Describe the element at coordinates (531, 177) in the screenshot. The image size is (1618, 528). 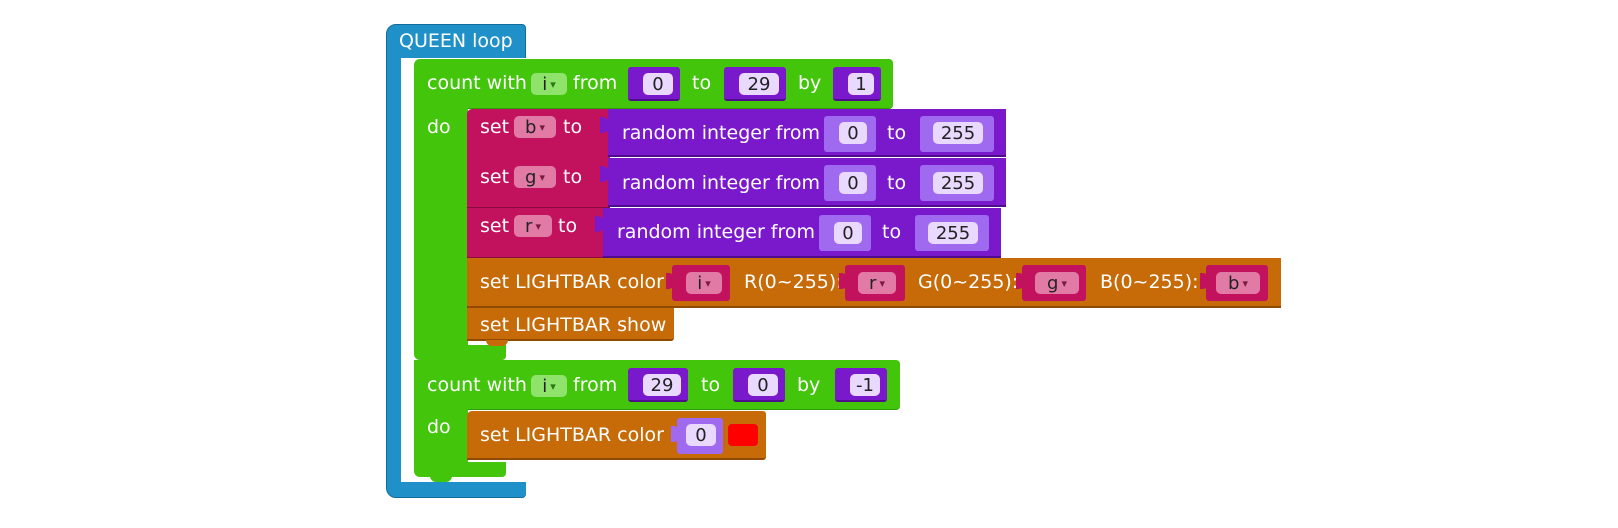
I see `set-g-var-name: g` at that location.